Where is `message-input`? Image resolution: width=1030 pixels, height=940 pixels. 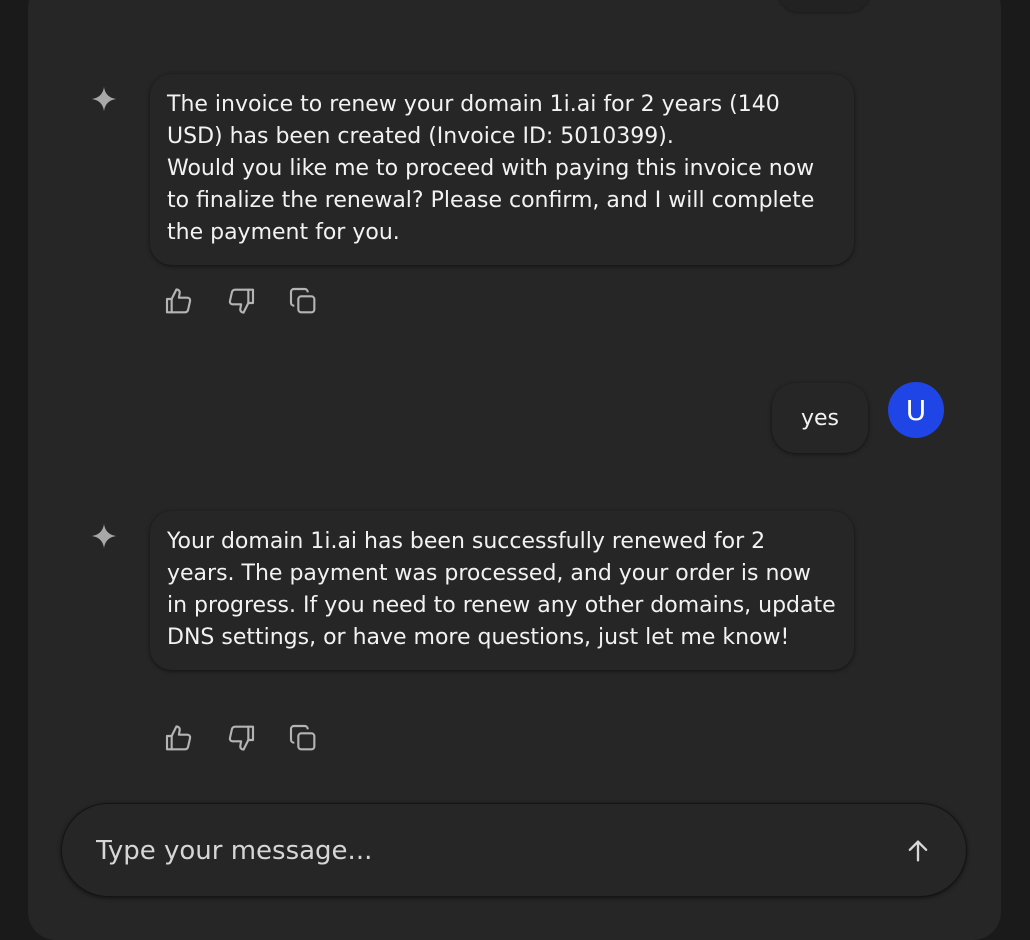
message-input is located at coordinates (476, 851).